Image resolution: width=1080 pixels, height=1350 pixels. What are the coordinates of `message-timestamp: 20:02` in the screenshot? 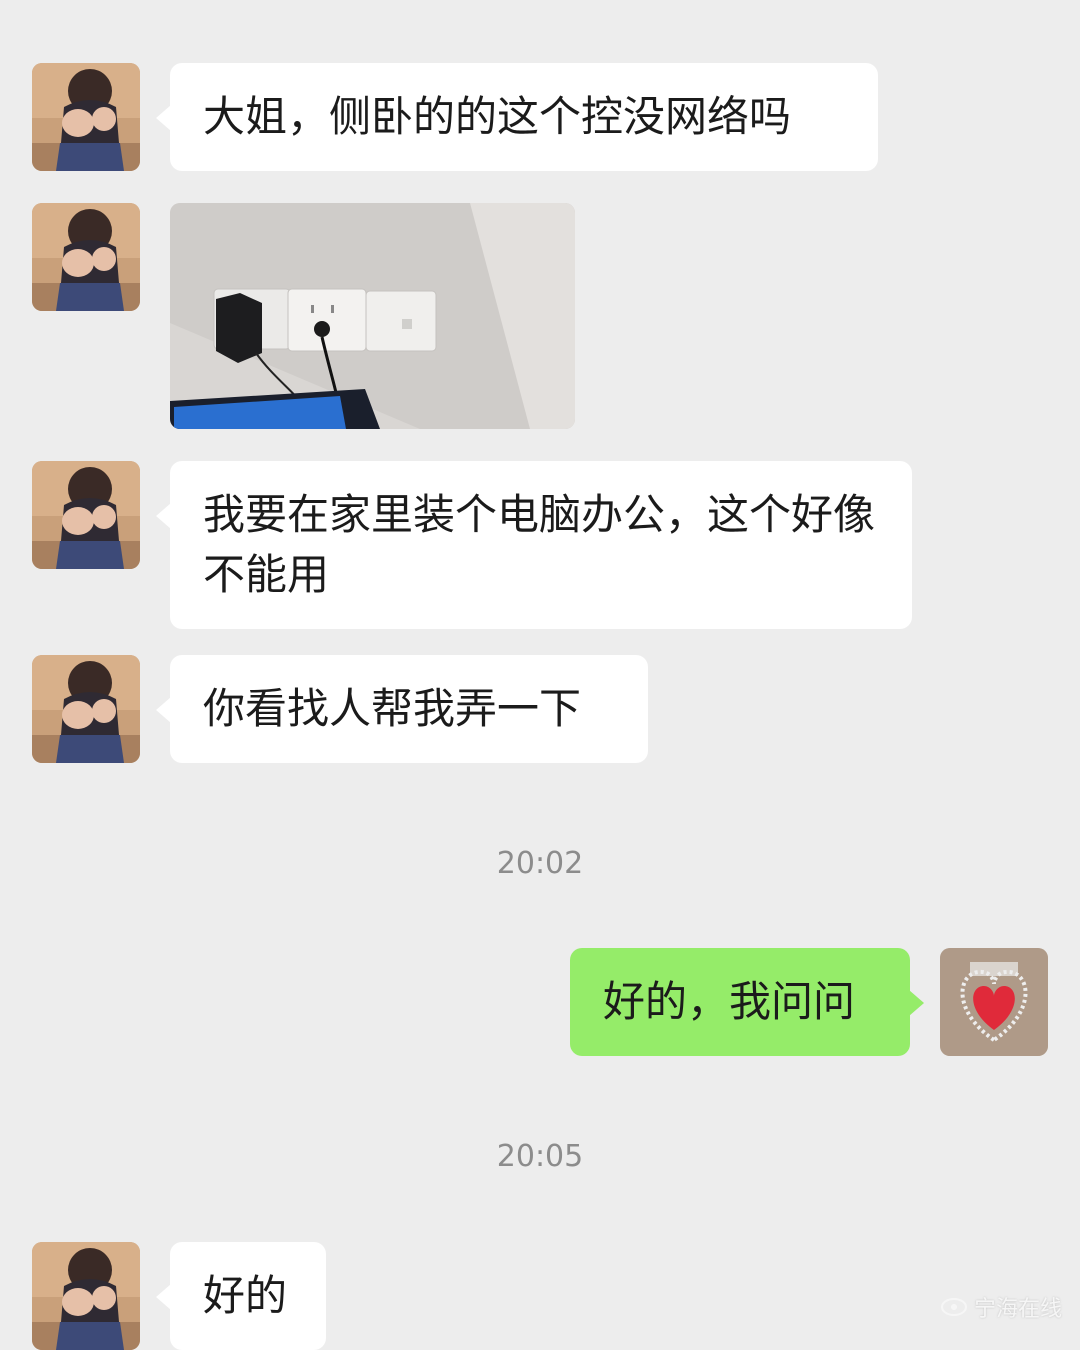 It's located at (540, 863).